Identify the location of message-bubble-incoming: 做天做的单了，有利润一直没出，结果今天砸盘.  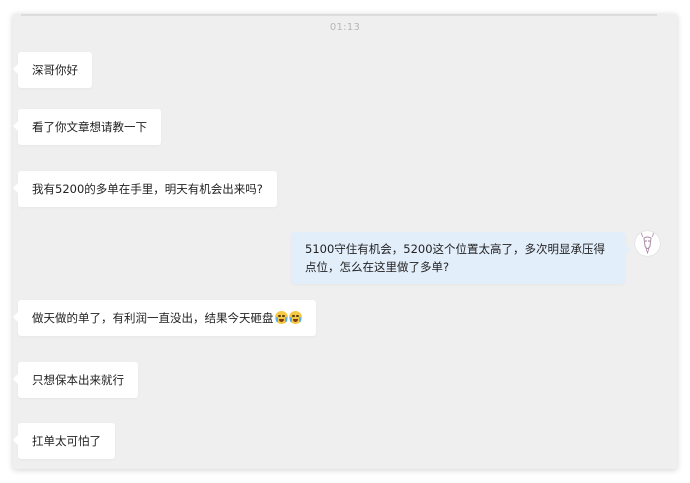
(164, 318).